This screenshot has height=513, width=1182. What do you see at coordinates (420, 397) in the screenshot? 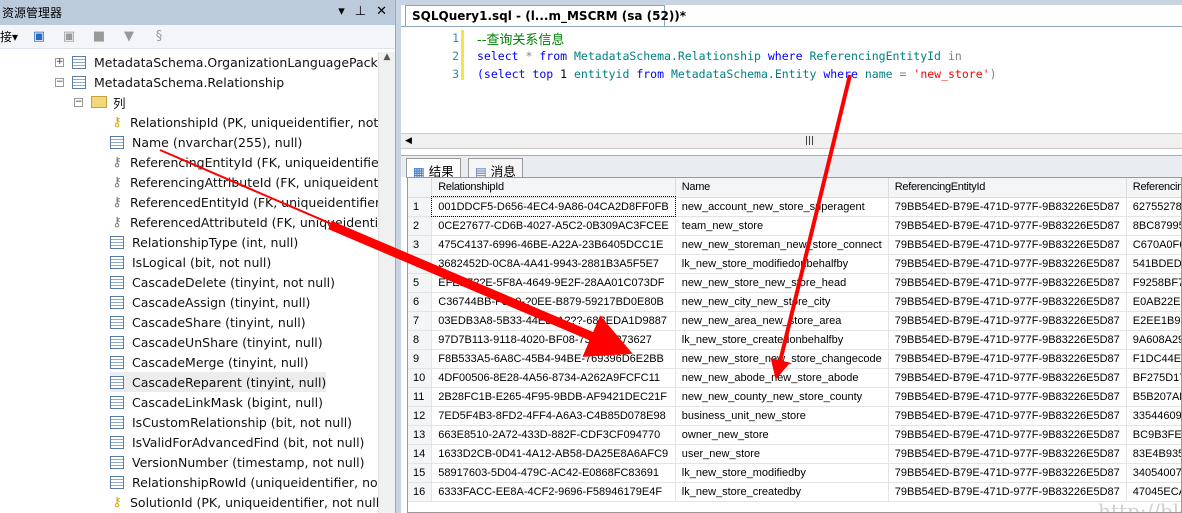
I see `row-number: 11` at bounding box center [420, 397].